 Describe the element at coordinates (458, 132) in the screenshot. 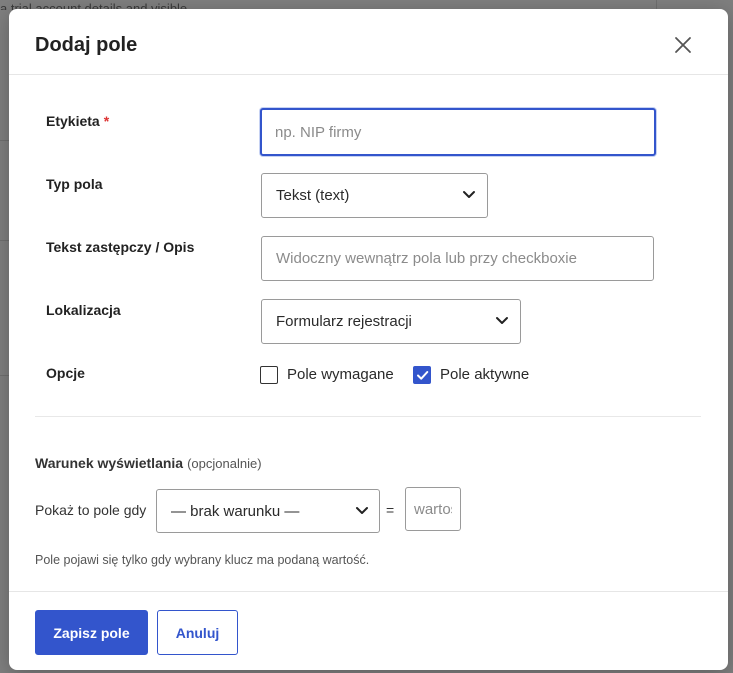

I see `label-input` at that location.